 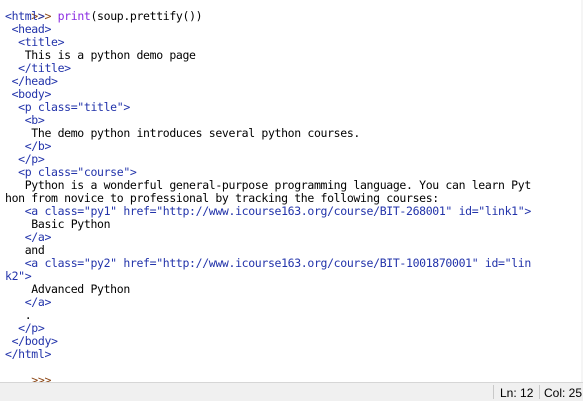 What do you see at coordinates (44, 378) in the screenshot?
I see `shell-prompt-final: >>>` at bounding box center [44, 378].